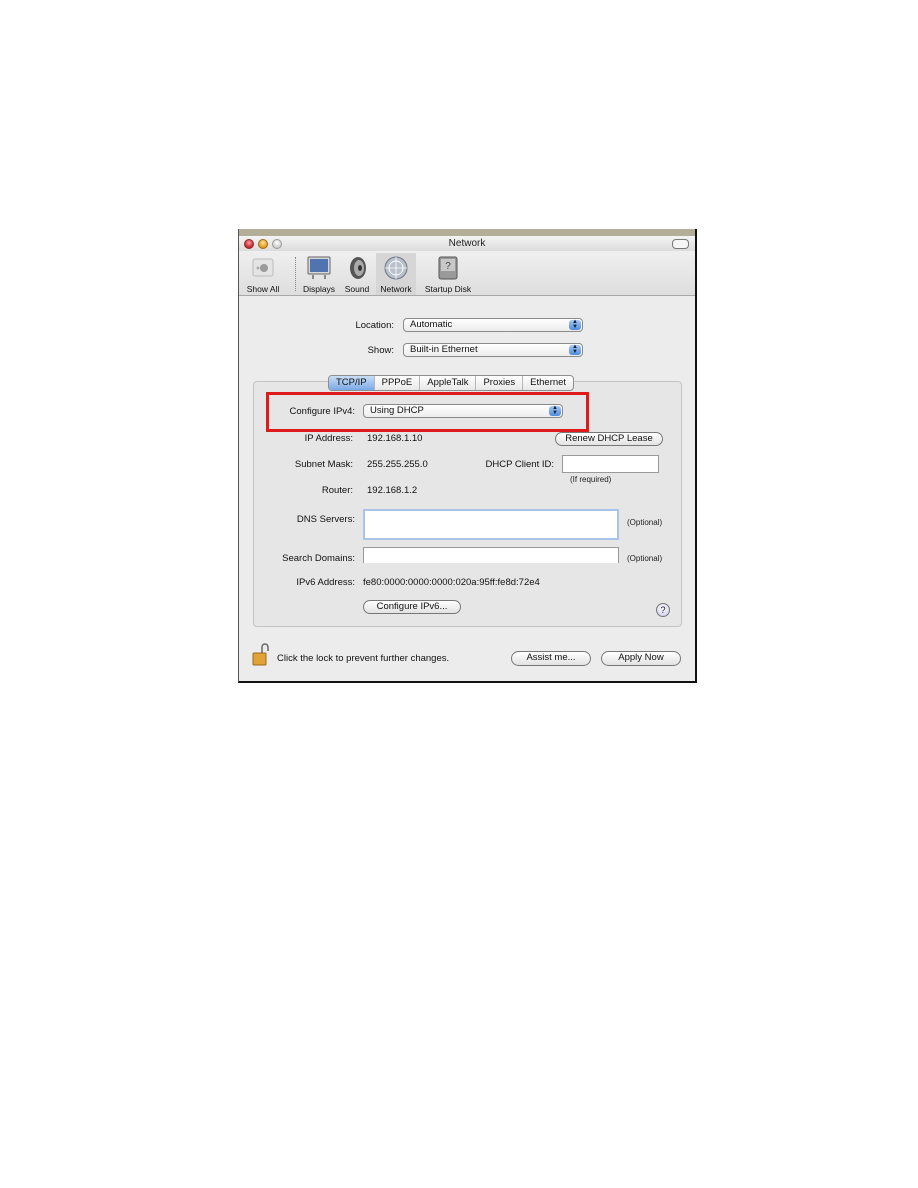  Describe the element at coordinates (396, 289) in the screenshot. I see `toolbar-label: Network` at that location.